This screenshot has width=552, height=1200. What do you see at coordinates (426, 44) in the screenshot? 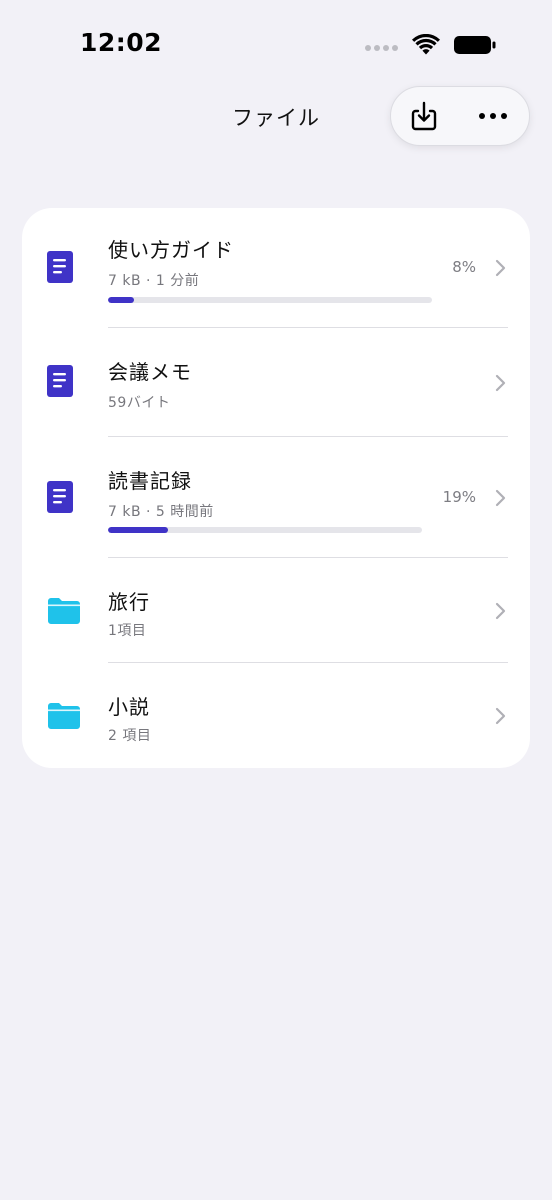
I see `wifi-icon` at bounding box center [426, 44].